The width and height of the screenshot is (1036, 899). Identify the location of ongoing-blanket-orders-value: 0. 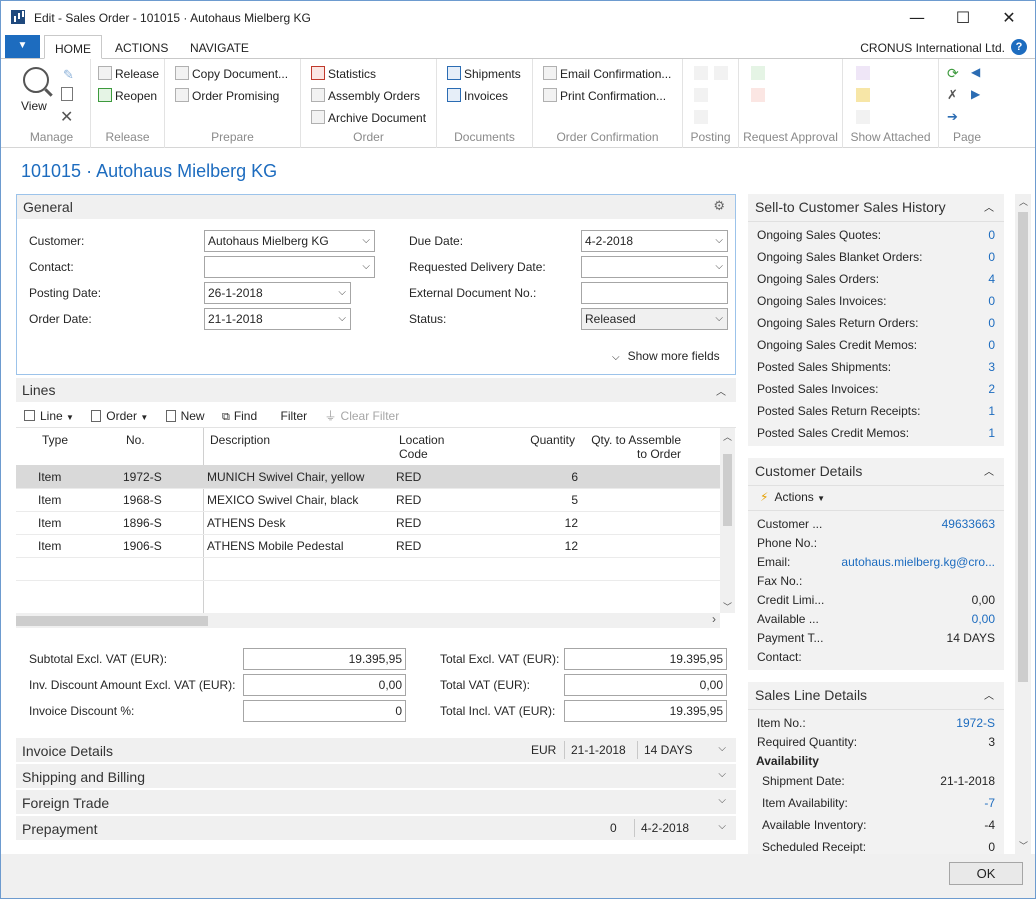
(971, 257).